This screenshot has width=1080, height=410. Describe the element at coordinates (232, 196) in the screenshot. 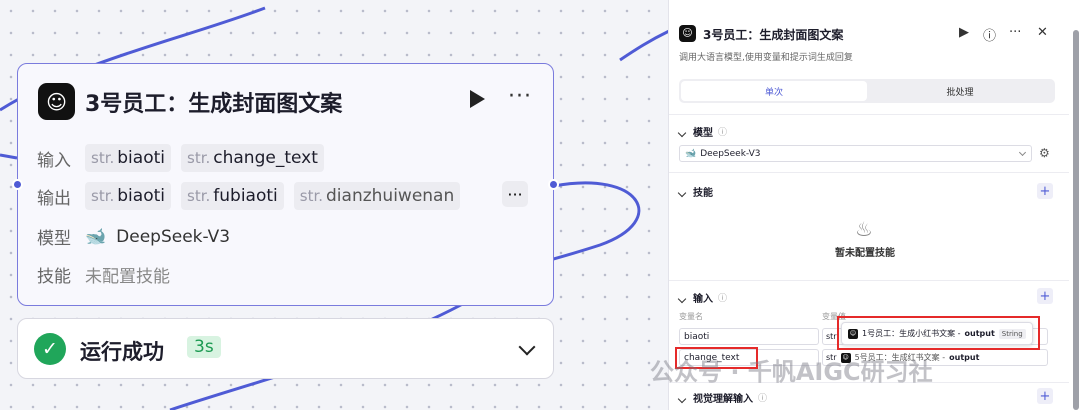

I see `output-chip-fubiaoti: str. fubiaoti` at that location.